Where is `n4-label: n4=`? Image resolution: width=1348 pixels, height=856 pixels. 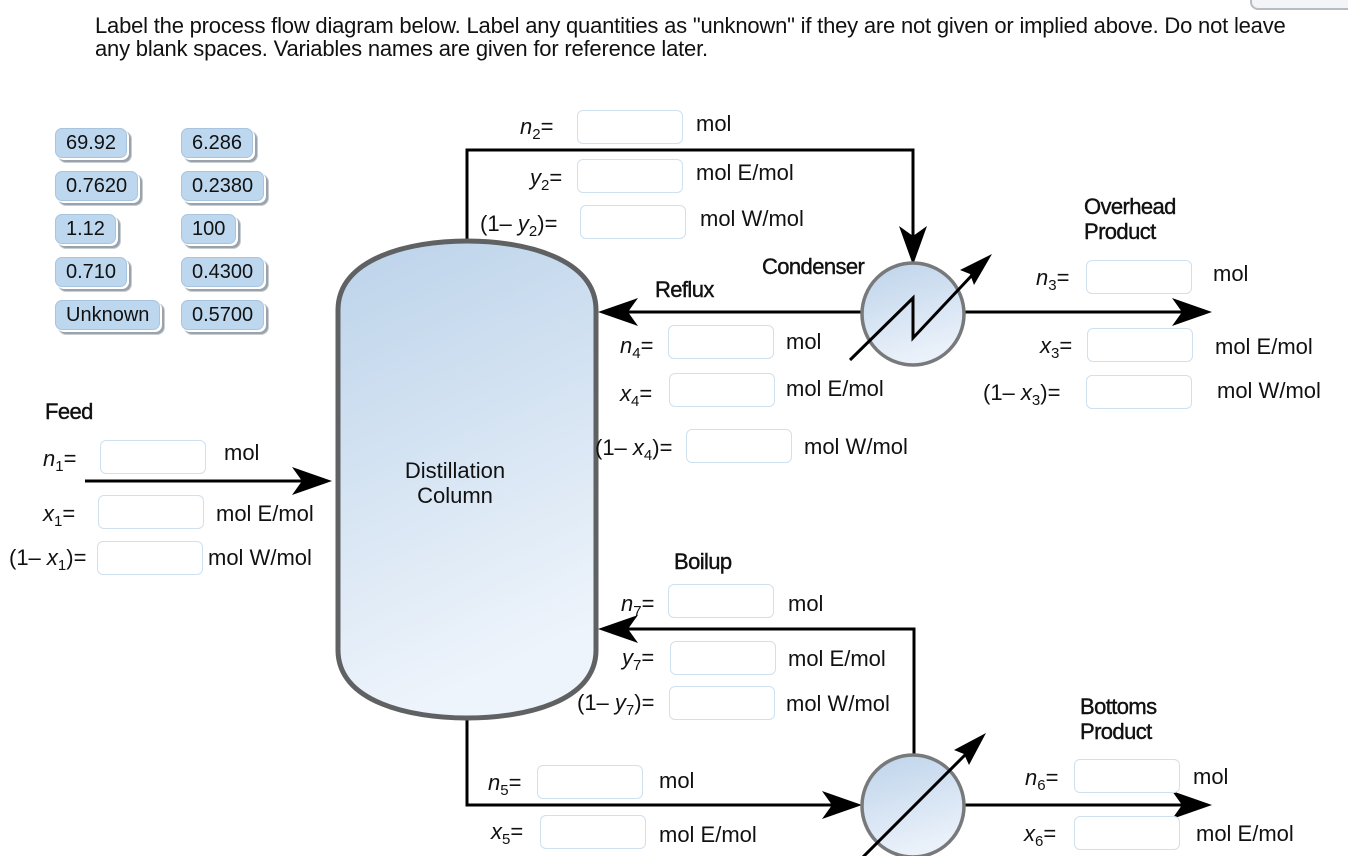
n4-label: n4= is located at coordinates (637, 348).